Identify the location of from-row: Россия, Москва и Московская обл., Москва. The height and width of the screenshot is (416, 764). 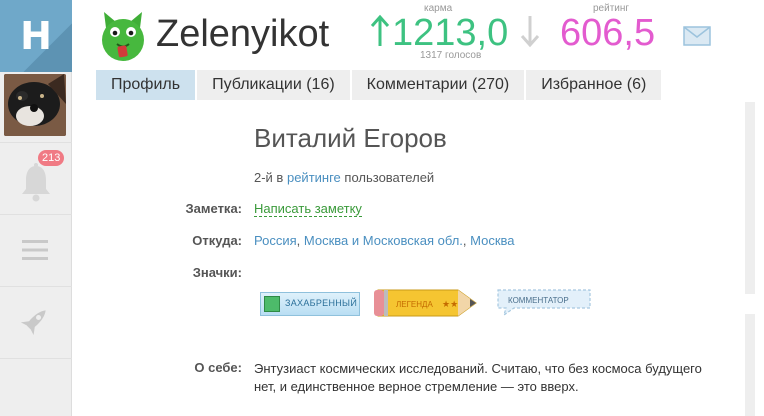
(384, 240).